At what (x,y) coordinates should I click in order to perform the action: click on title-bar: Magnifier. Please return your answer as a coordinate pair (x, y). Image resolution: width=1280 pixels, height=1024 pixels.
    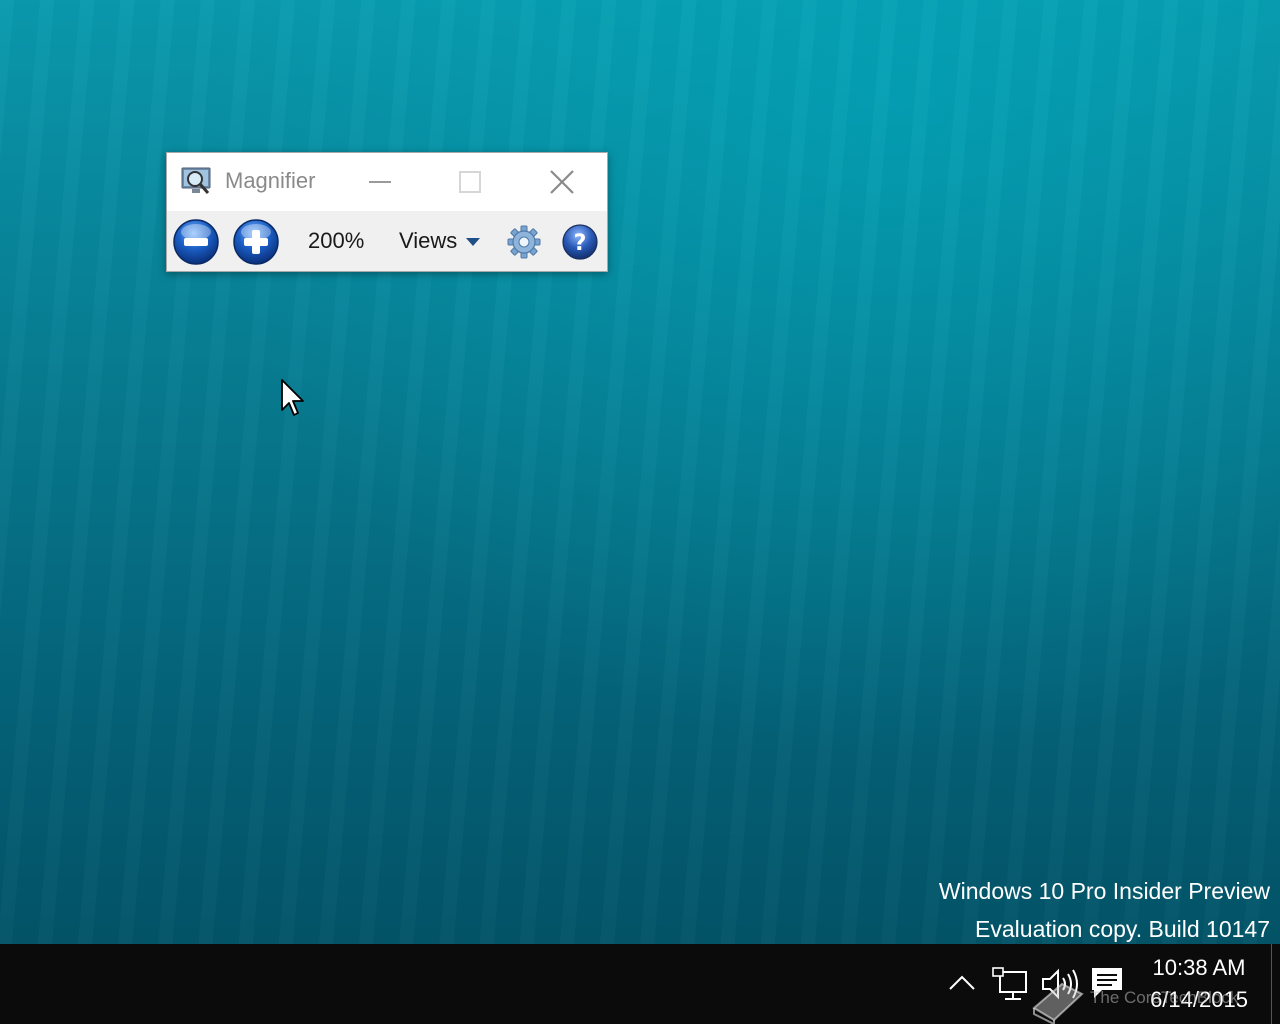
    Looking at the image, I should click on (387, 182).